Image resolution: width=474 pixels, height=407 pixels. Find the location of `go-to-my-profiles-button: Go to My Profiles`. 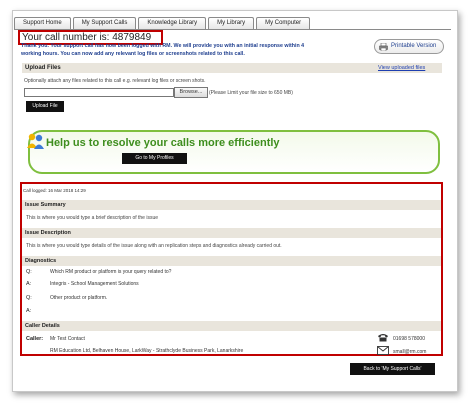

go-to-my-profiles-button: Go to My Profiles is located at coordinates (154, 158).